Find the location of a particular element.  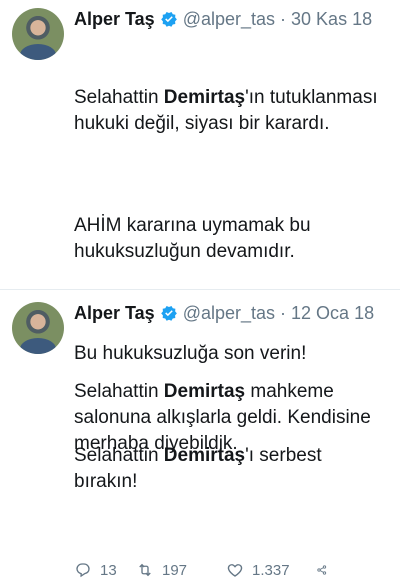

like-count: 1.337 is located at coordinates (271, 570).